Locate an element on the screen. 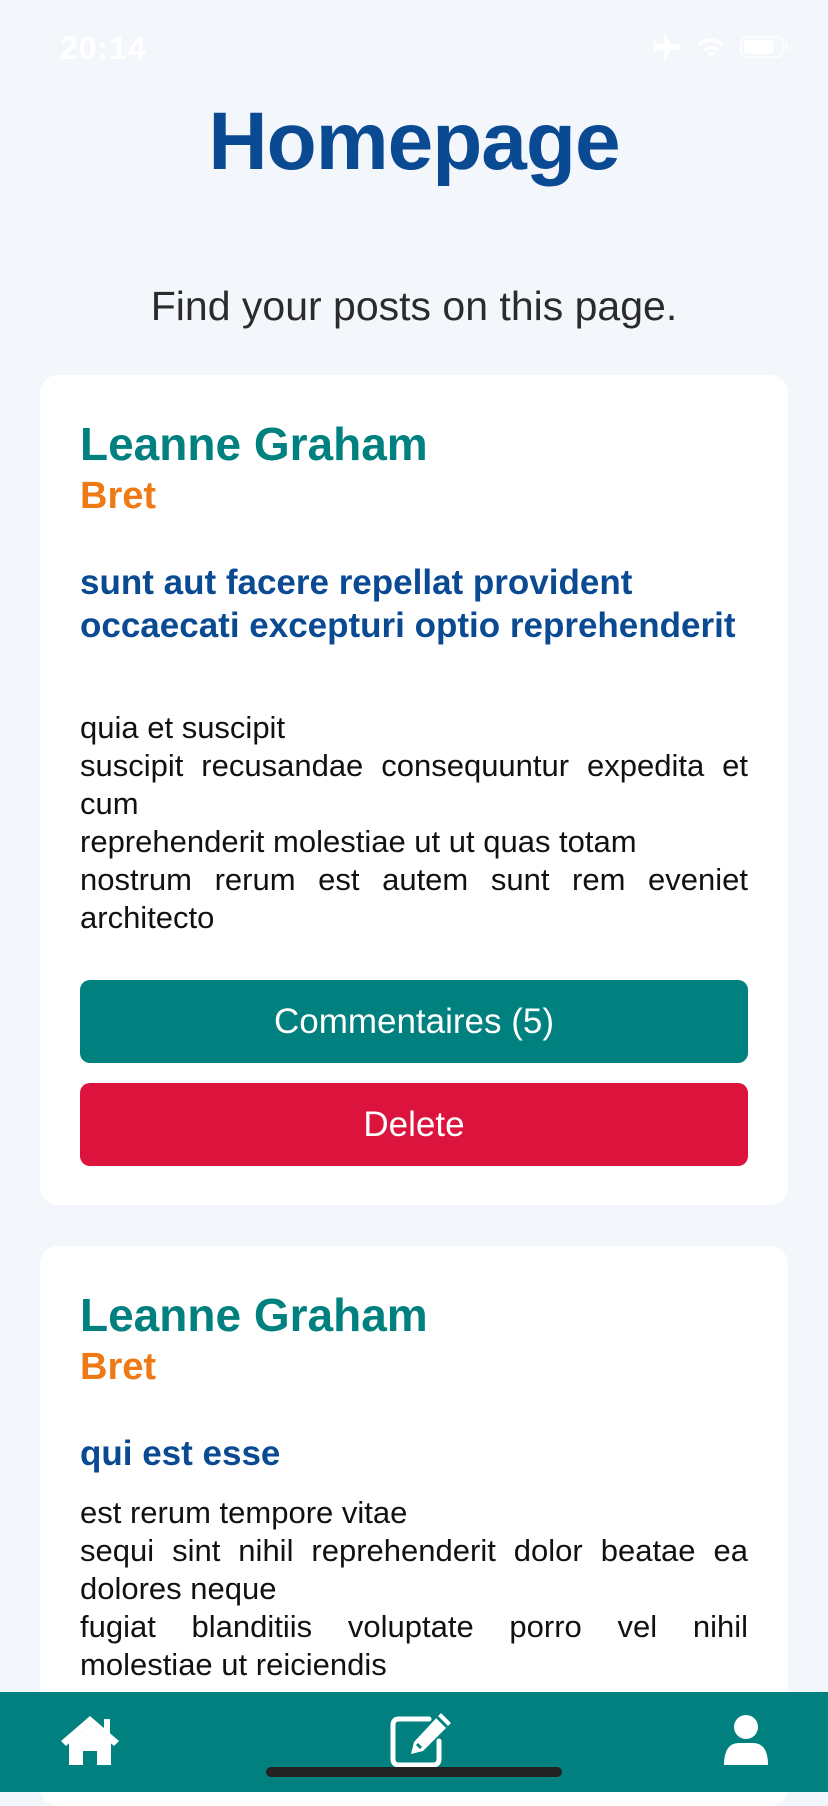 The height and width of the screenshot is (1806, 828). status-icons is located at coordinates (720, 47).